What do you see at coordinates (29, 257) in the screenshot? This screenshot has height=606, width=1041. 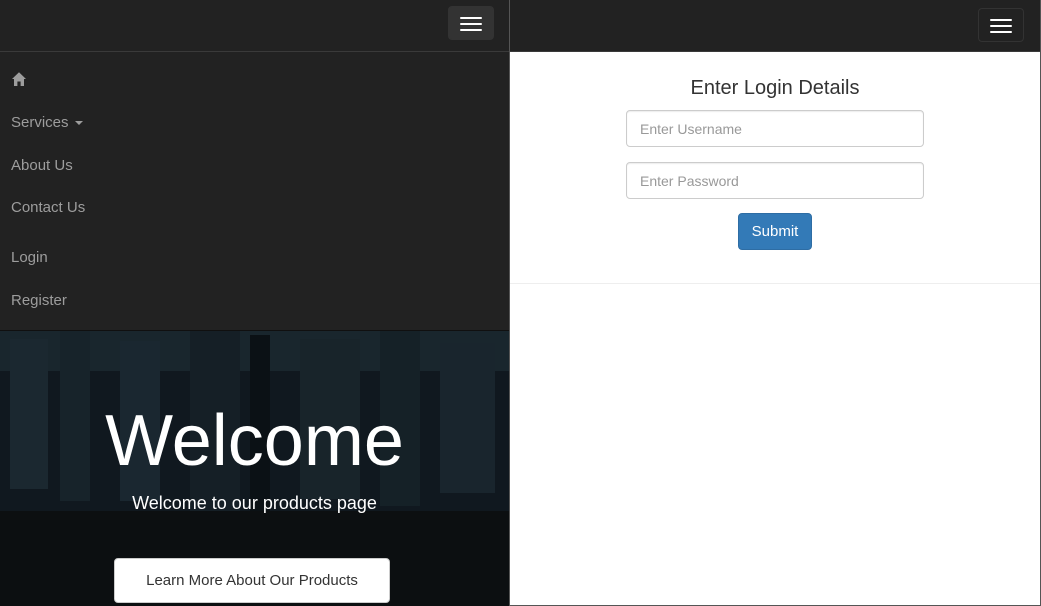 I see `nav-login-link: Login` at bounding box center [29, 257].